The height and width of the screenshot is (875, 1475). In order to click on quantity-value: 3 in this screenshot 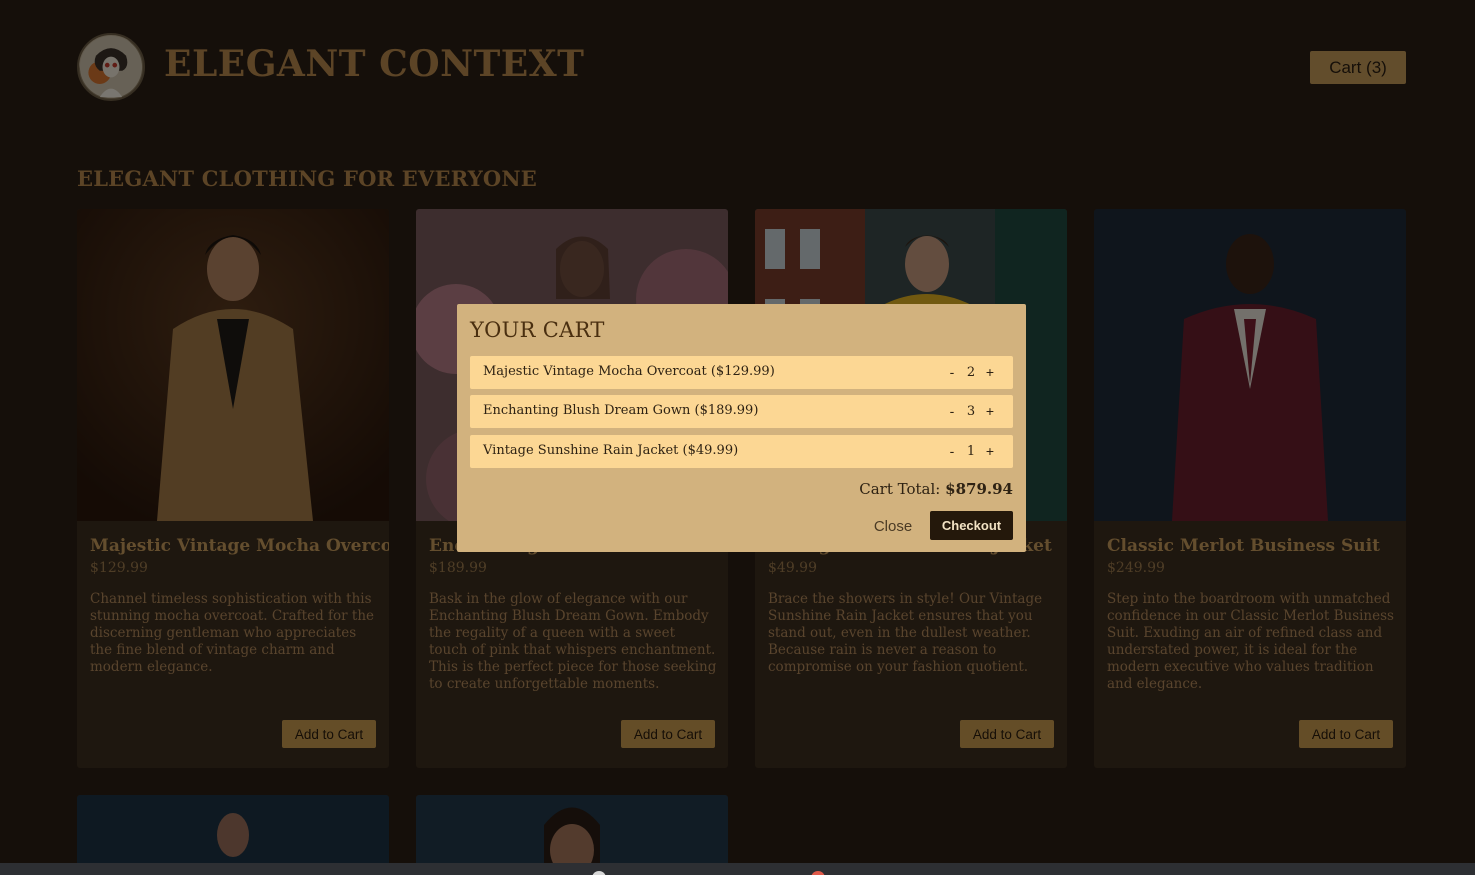, I will do `click(971, 411)`.